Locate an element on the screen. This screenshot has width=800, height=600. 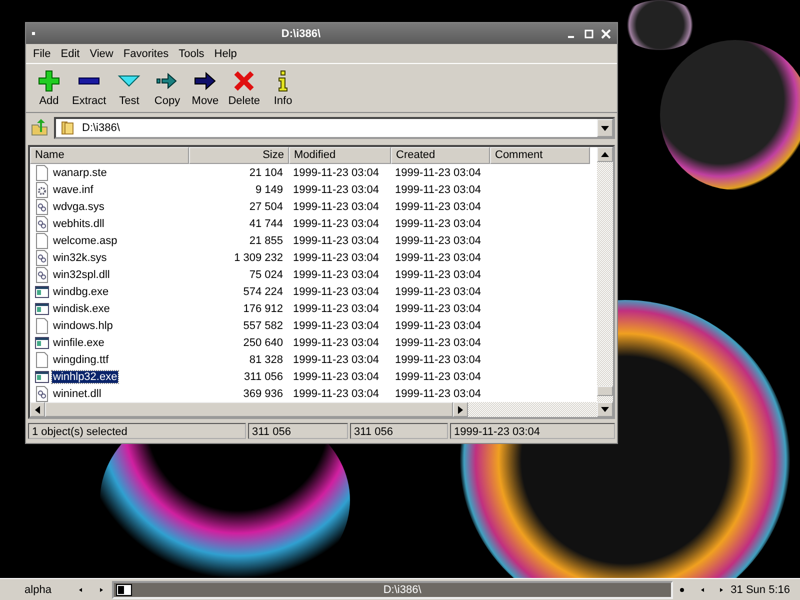
file-name: webhits.dll is located at coordinates (79, 224).